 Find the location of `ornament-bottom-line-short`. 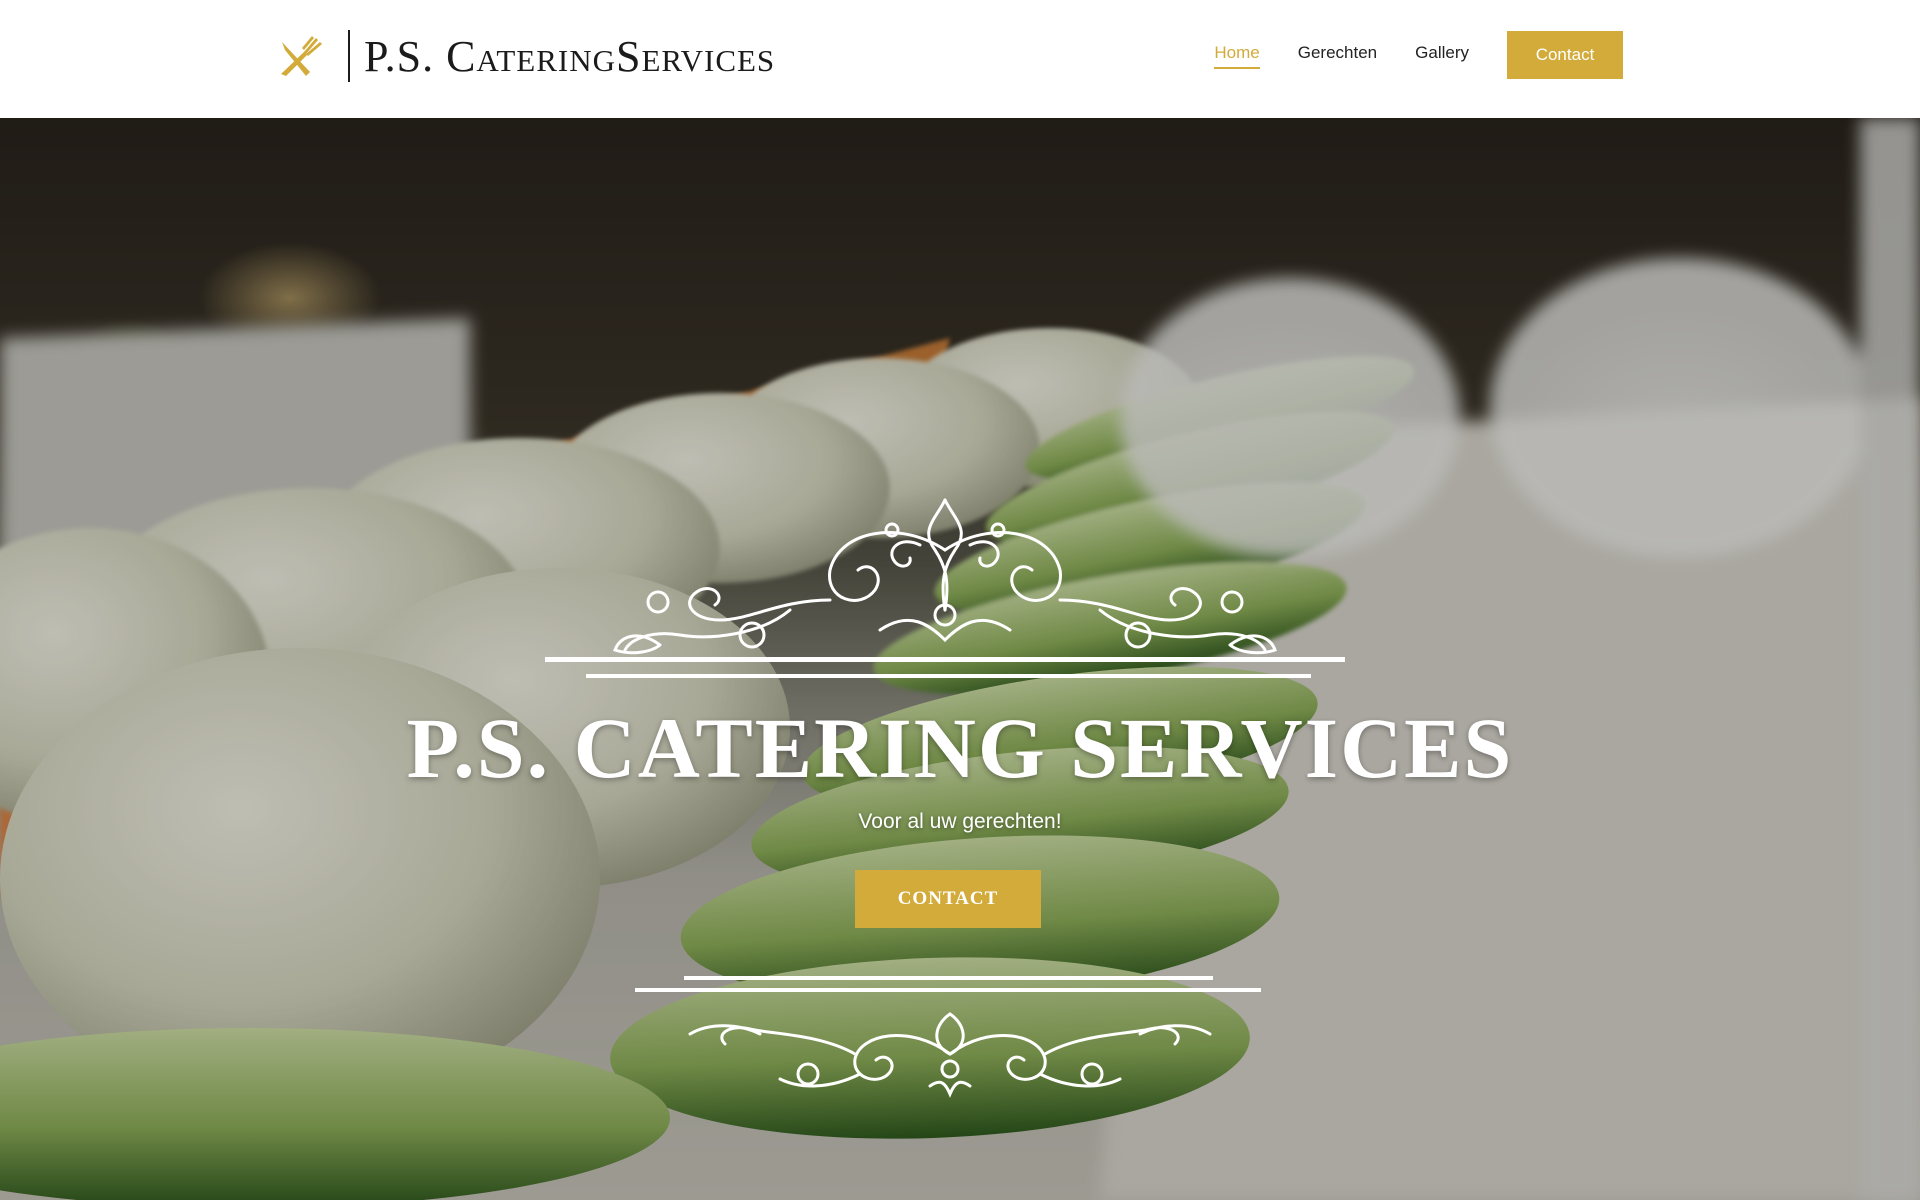

ornament-bottom-line-short is located at coordinates (948, 978).